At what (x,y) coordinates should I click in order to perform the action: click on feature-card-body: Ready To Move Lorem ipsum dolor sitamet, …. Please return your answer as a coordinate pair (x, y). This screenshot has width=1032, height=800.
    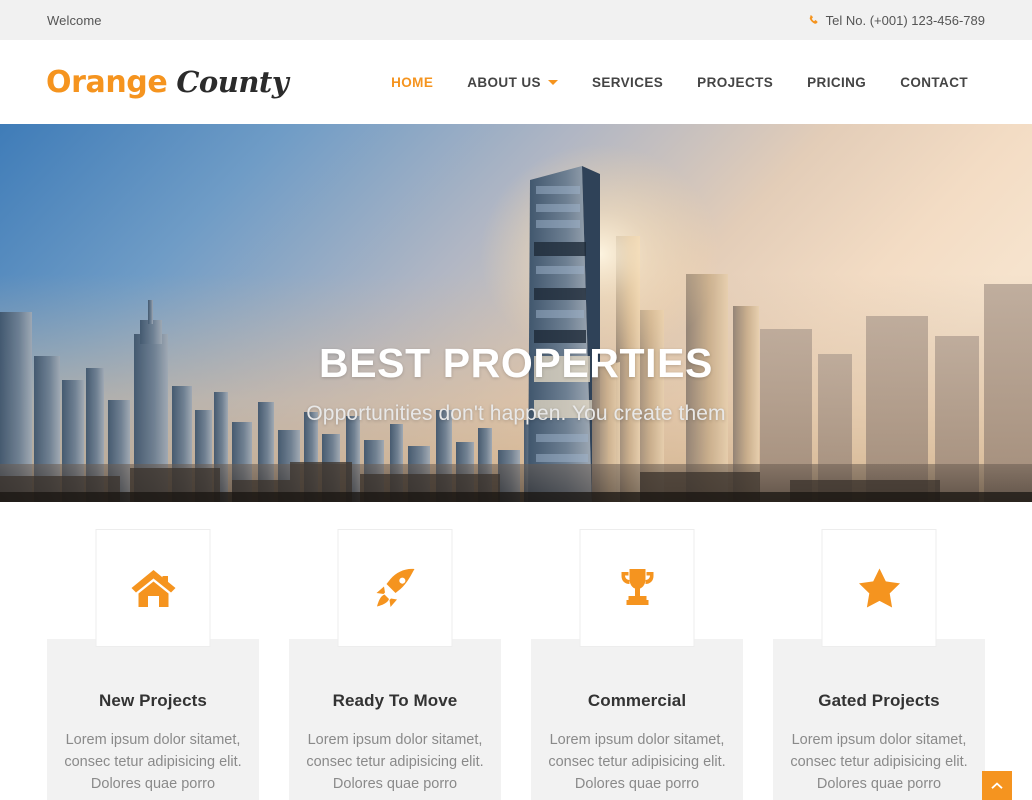
    Looking at the image, I should click on (395, 719).